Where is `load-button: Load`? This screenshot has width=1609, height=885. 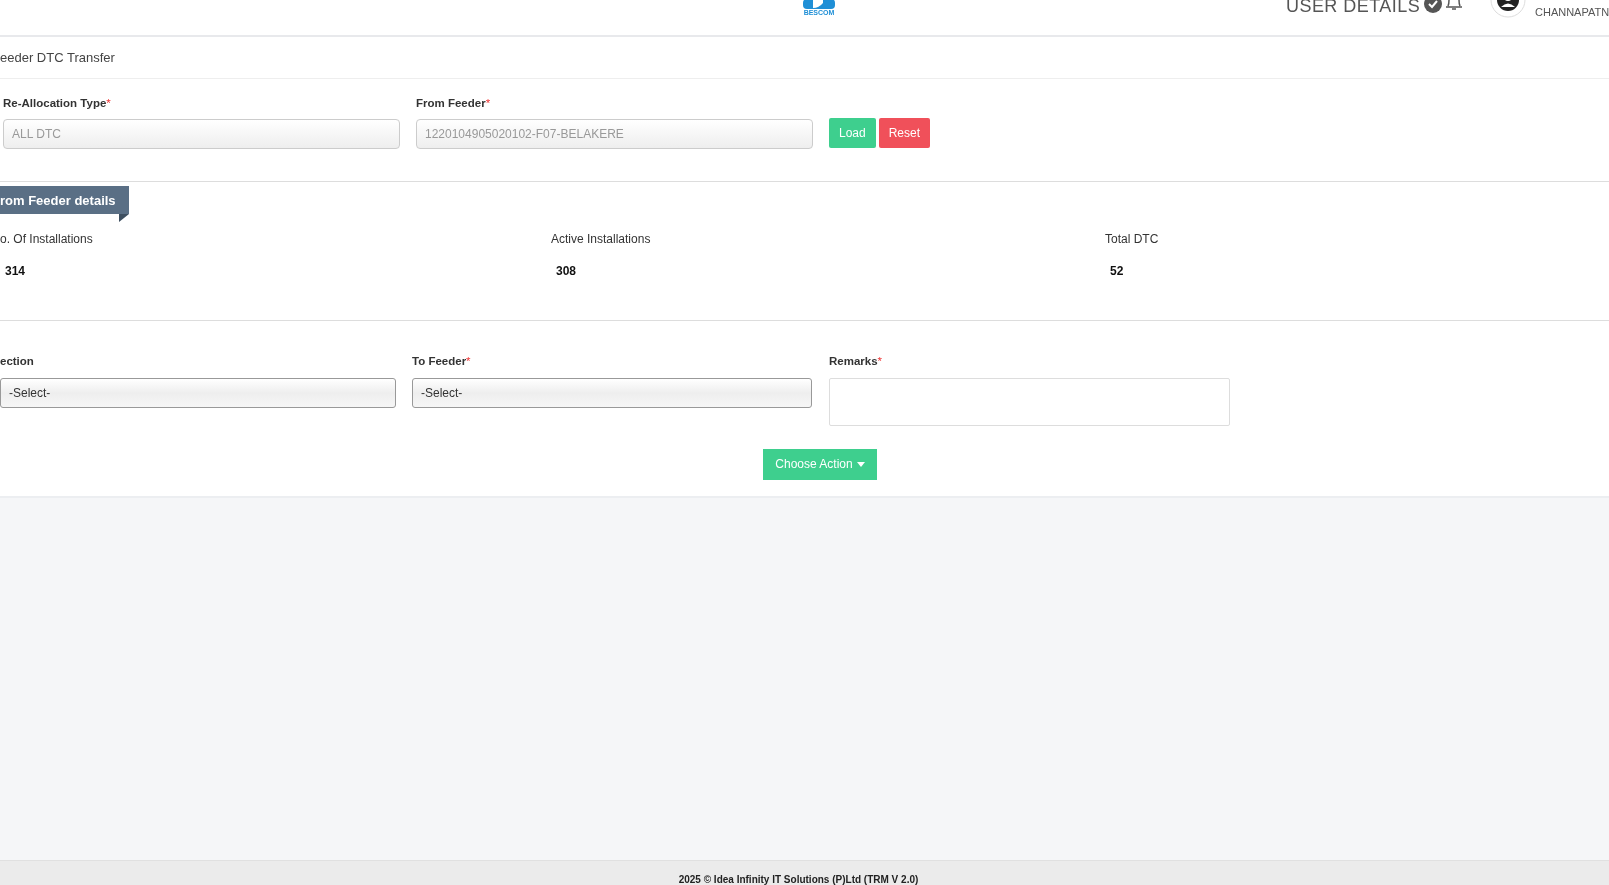
load-button: Load is located at coordinates (852, 133).